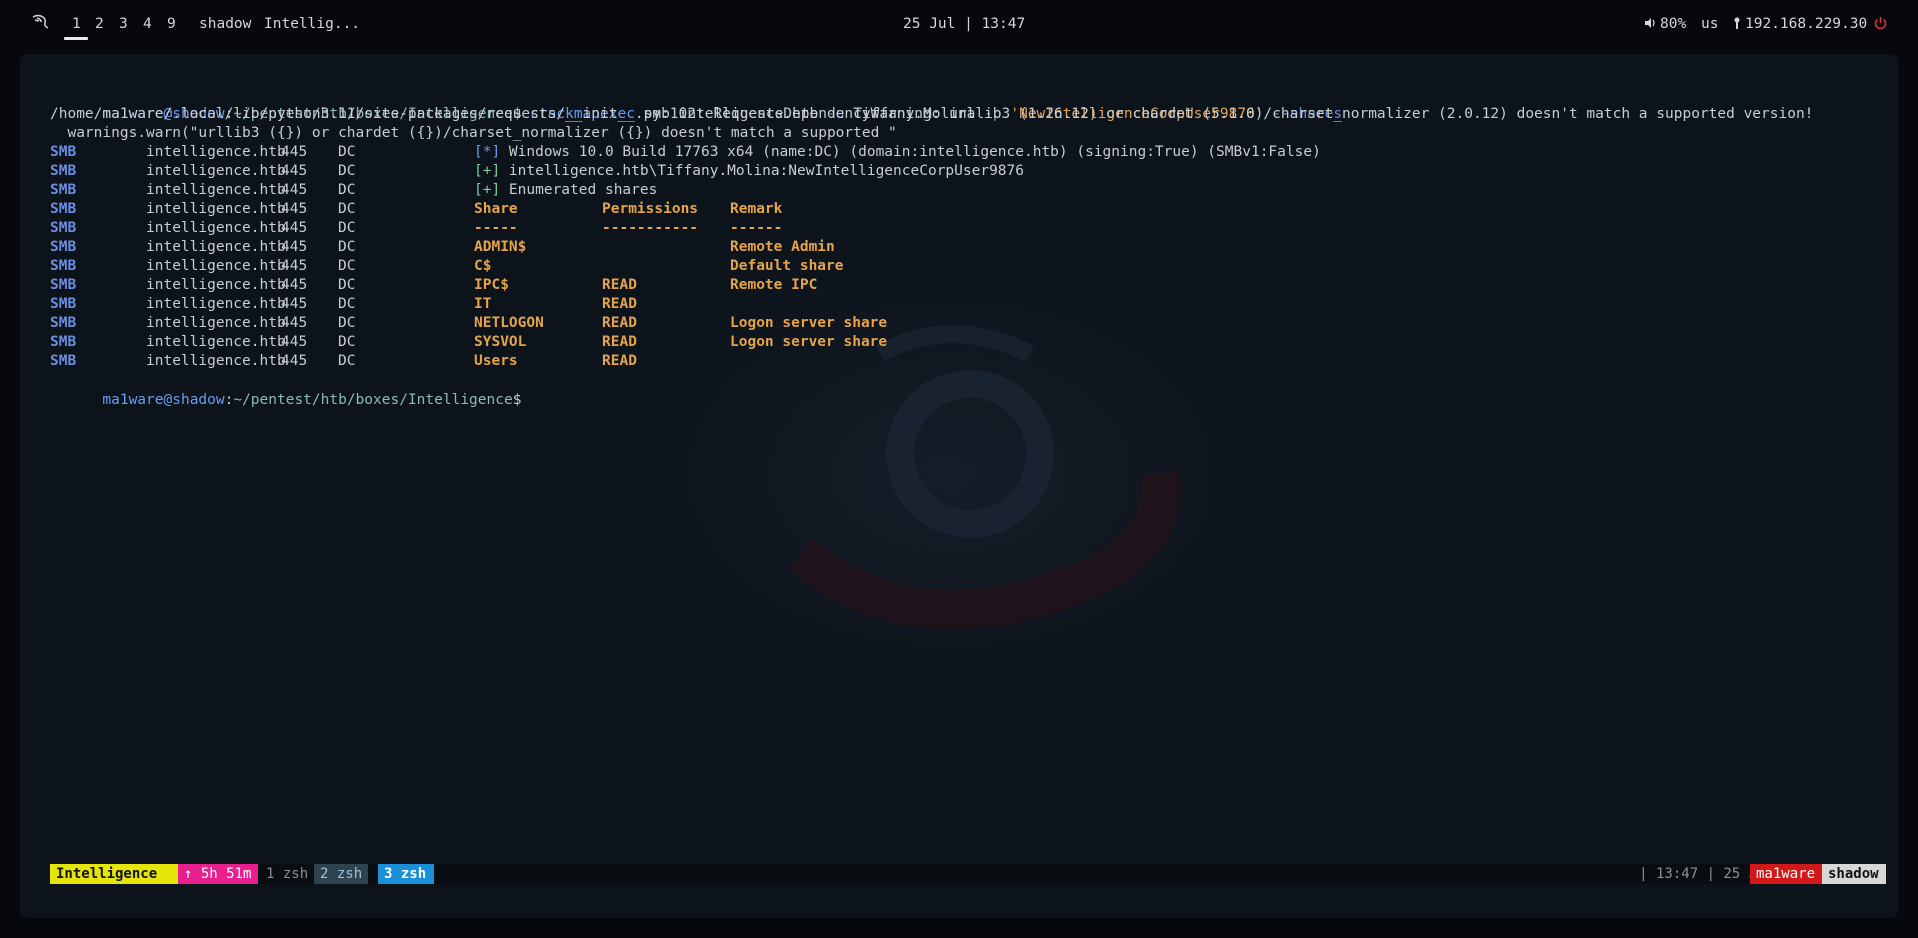  What do you see at coordinates (496, 361) in the screenshot?
I see `share-name: Users` at bounding box center [496, 361].